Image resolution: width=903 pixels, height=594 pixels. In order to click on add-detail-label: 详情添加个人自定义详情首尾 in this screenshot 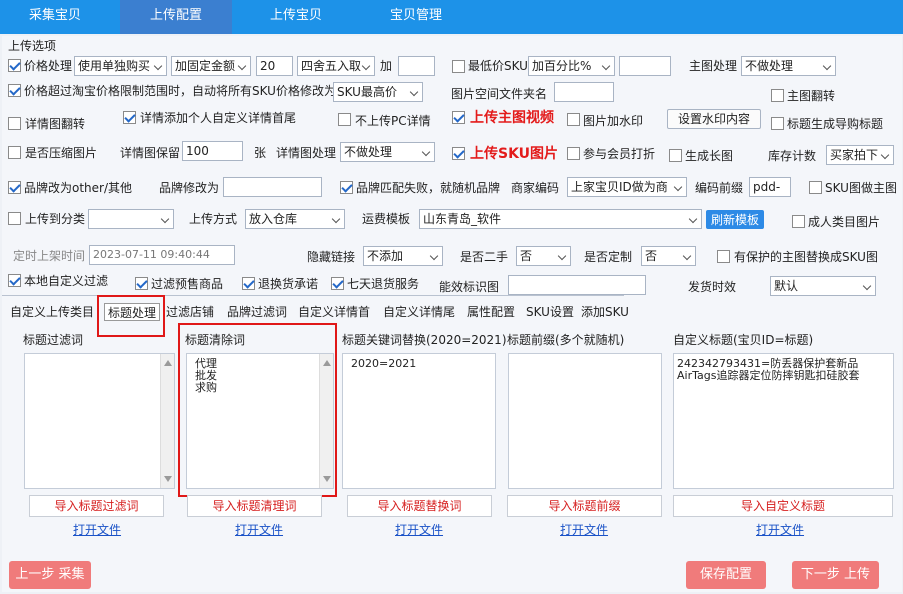, I will do `click(218, 118)`.